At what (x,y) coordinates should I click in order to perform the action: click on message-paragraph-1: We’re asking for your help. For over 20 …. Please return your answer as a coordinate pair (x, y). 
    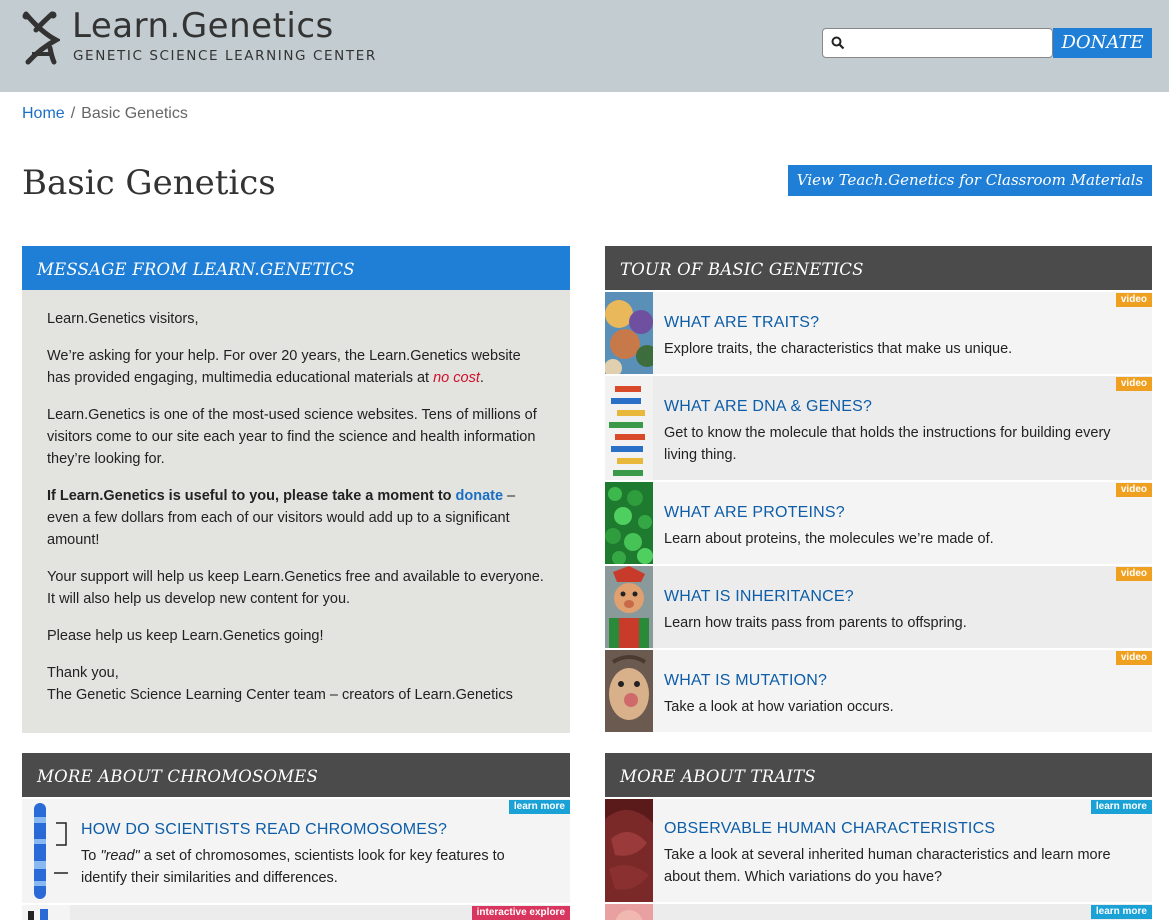
    Looking at the image, I should click on (284, 367).